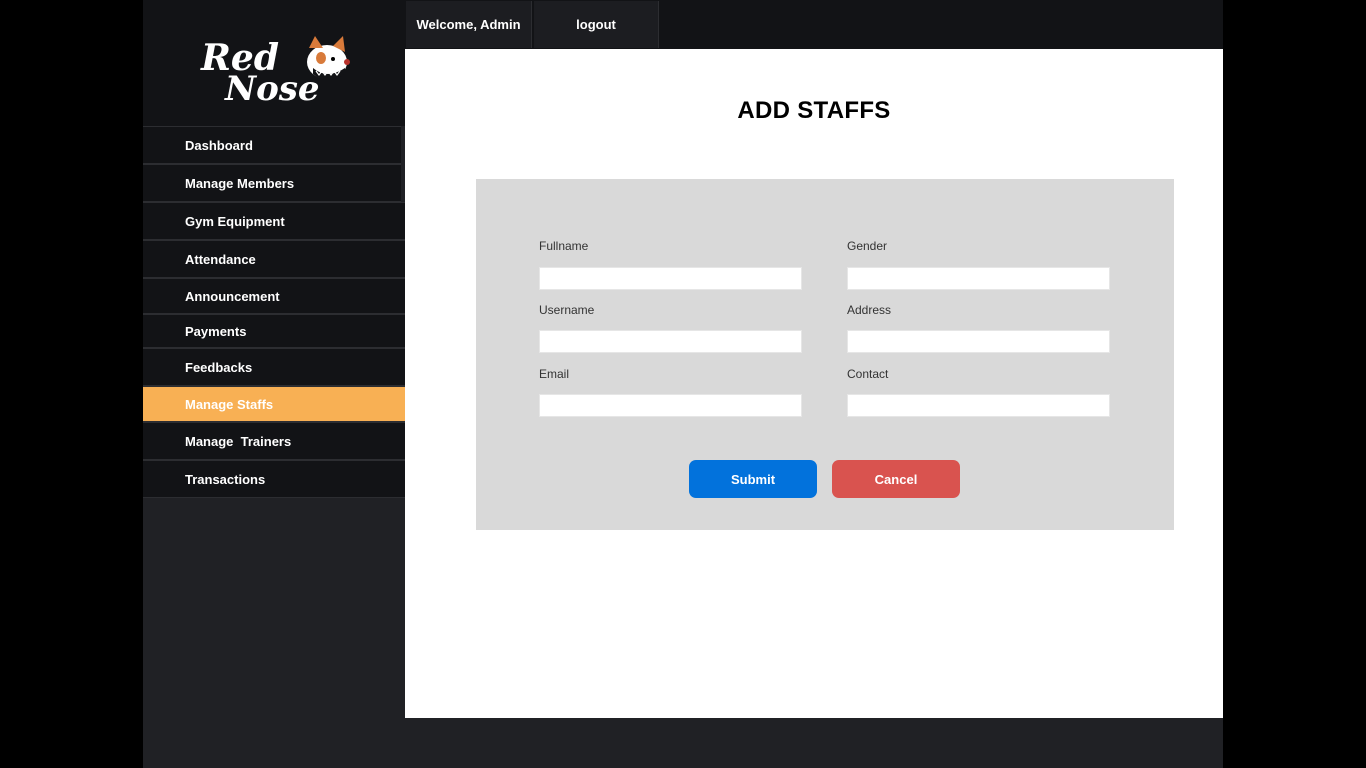  I want to click on sidebar-item-gym-equipment: Gym Equipment, so click(274, 221).